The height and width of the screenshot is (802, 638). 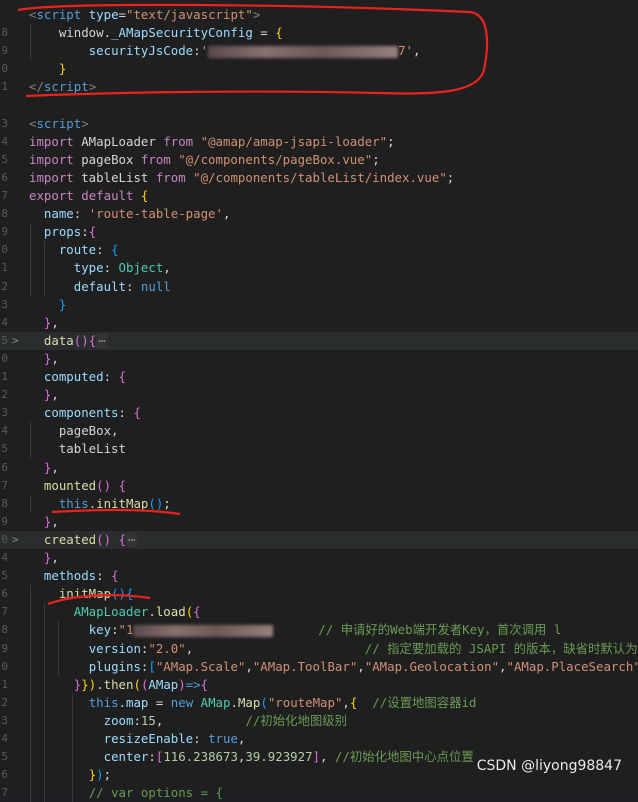 I want to click on token: =, so click(x=159, y=702).